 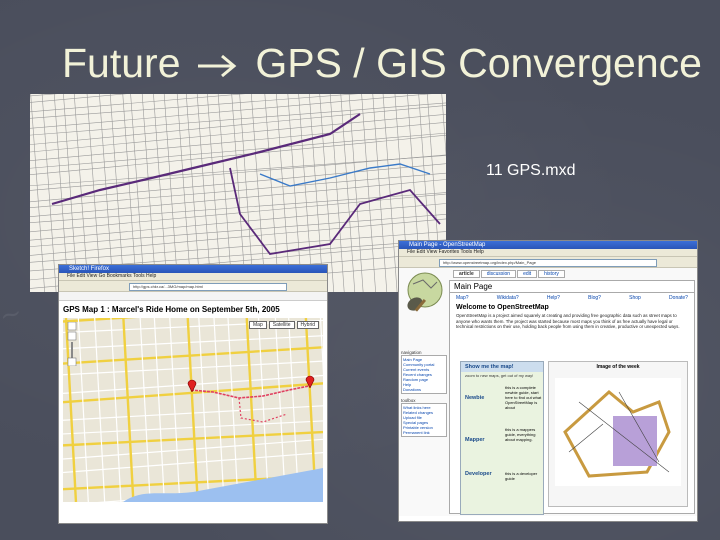 What do you see at coordinates (548, 253) in the screenshot?
I see `osm-menu-bar: File Edit View Favorites Tools Help` at bounding box center [548, 253].